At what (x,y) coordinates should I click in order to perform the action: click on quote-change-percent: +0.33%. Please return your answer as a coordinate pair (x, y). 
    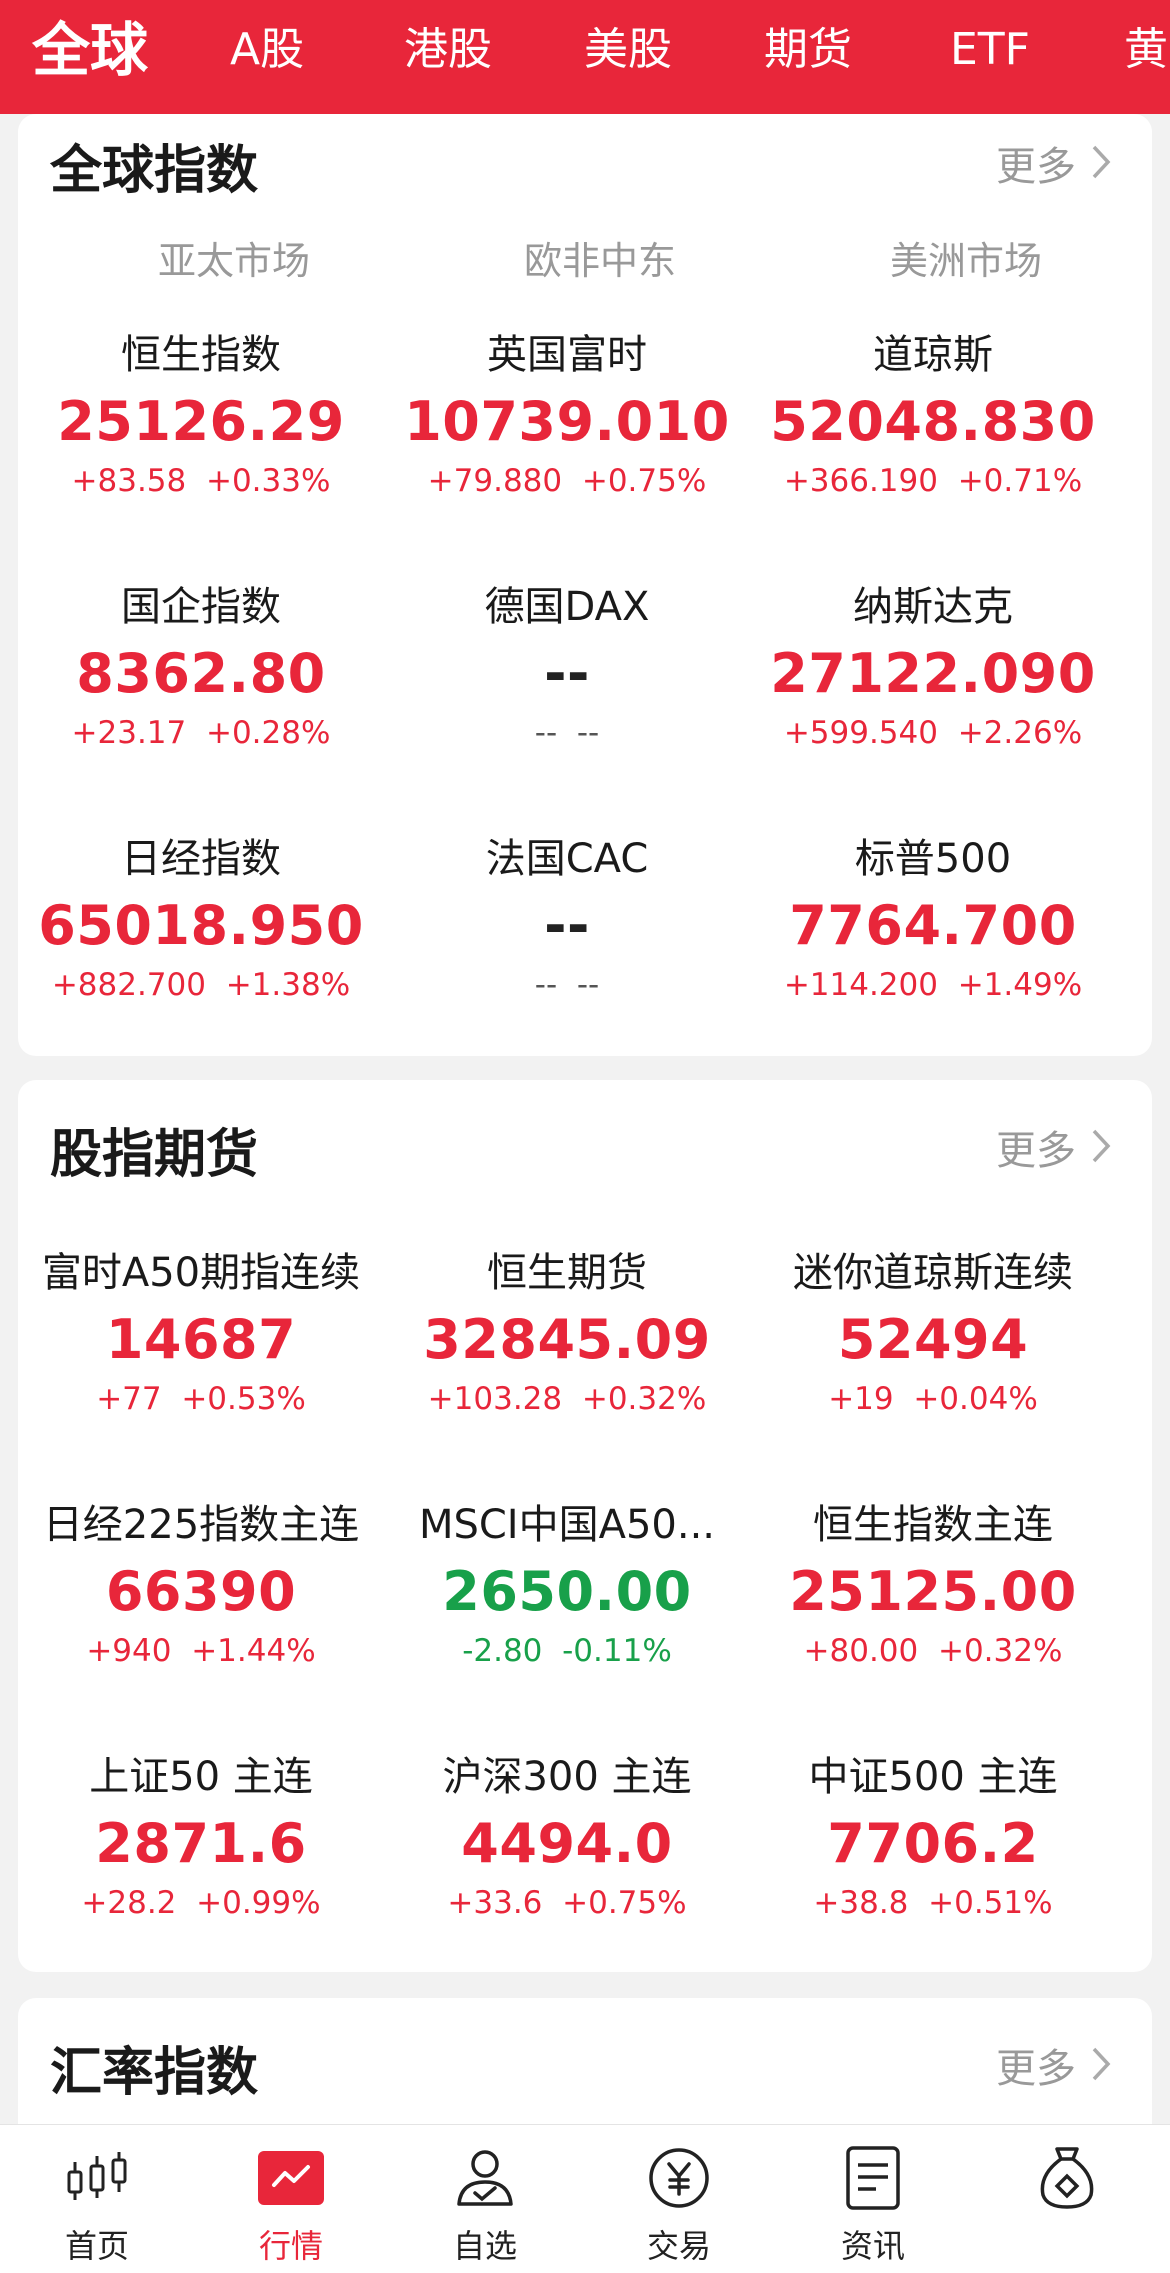
    Looking at the image, I should click on (268, 481).